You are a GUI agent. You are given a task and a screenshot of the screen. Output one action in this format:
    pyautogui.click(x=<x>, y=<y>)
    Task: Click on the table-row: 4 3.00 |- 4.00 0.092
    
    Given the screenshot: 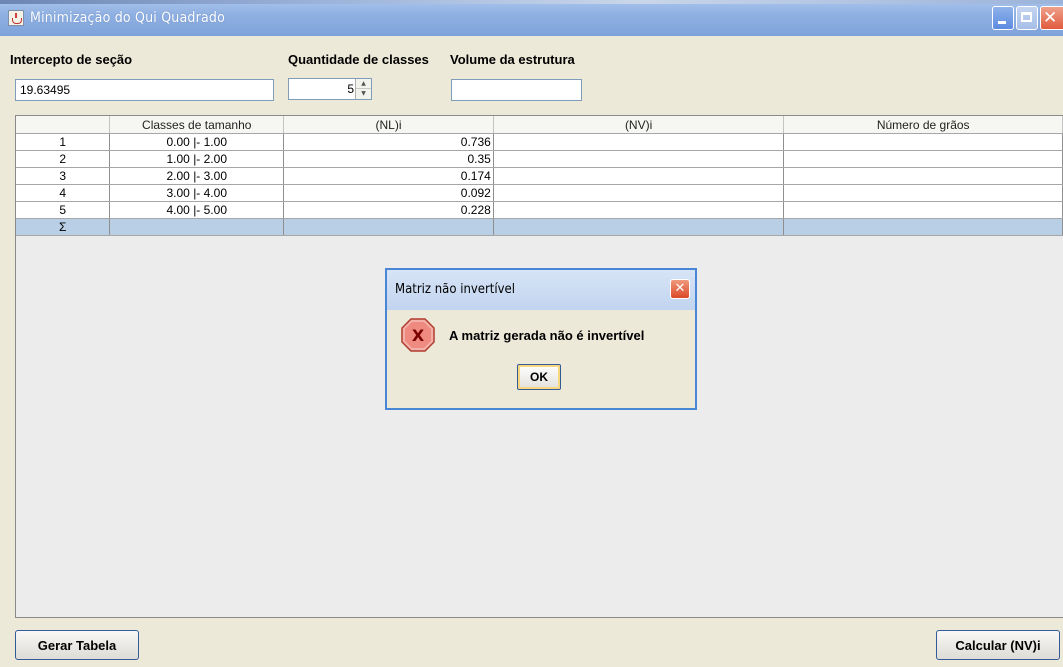 What is the action you would take?
    pyautogui.click(x=539, y=193)
    